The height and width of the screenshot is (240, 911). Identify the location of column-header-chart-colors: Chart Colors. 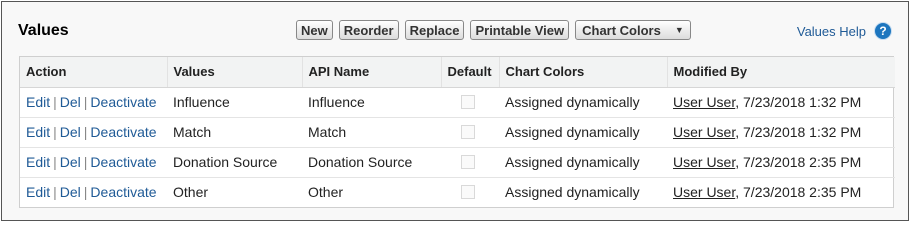
(582, 72).